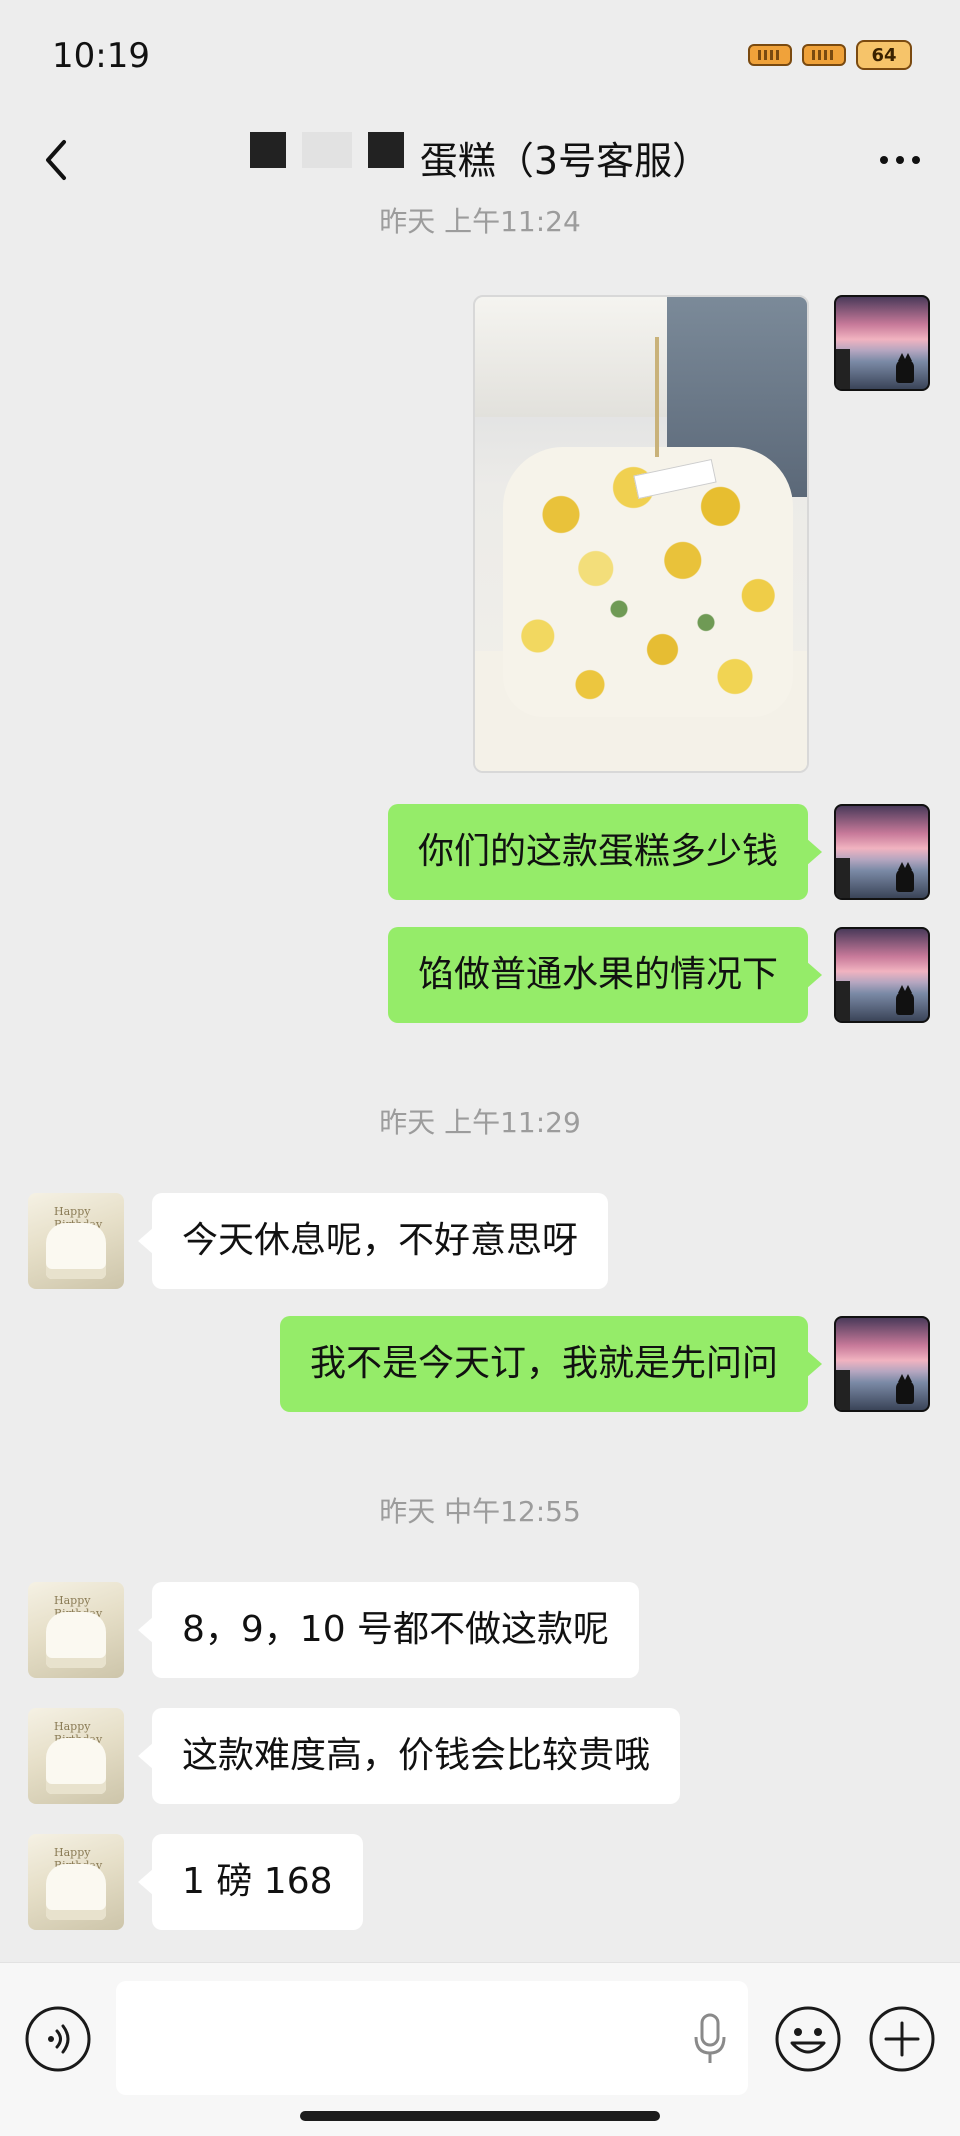 The image size is (960, 2136). I want to click on photo-background, so click(580, 357).